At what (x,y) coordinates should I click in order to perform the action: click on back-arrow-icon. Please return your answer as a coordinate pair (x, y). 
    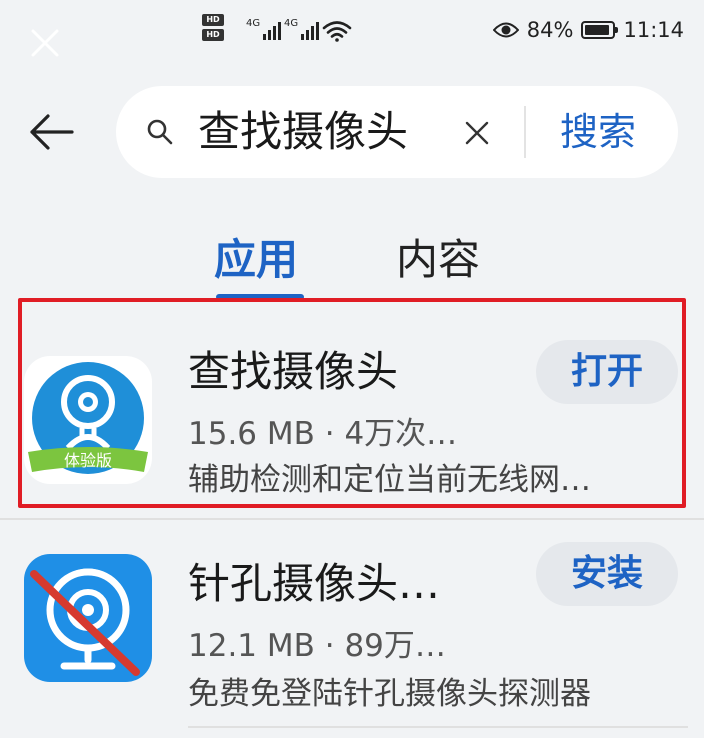
    Looking at the image, I should click on (52, 132).